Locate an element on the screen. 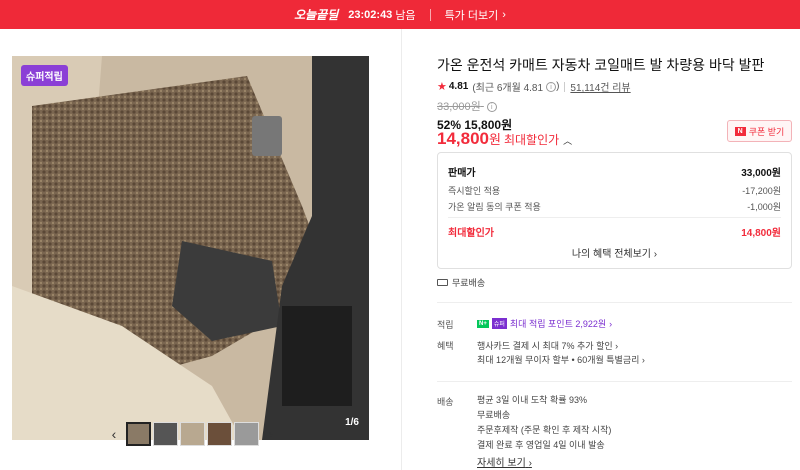 This screenshot has width=800, height=470. best-price: 14,800 is located at coordinates (463, 138).